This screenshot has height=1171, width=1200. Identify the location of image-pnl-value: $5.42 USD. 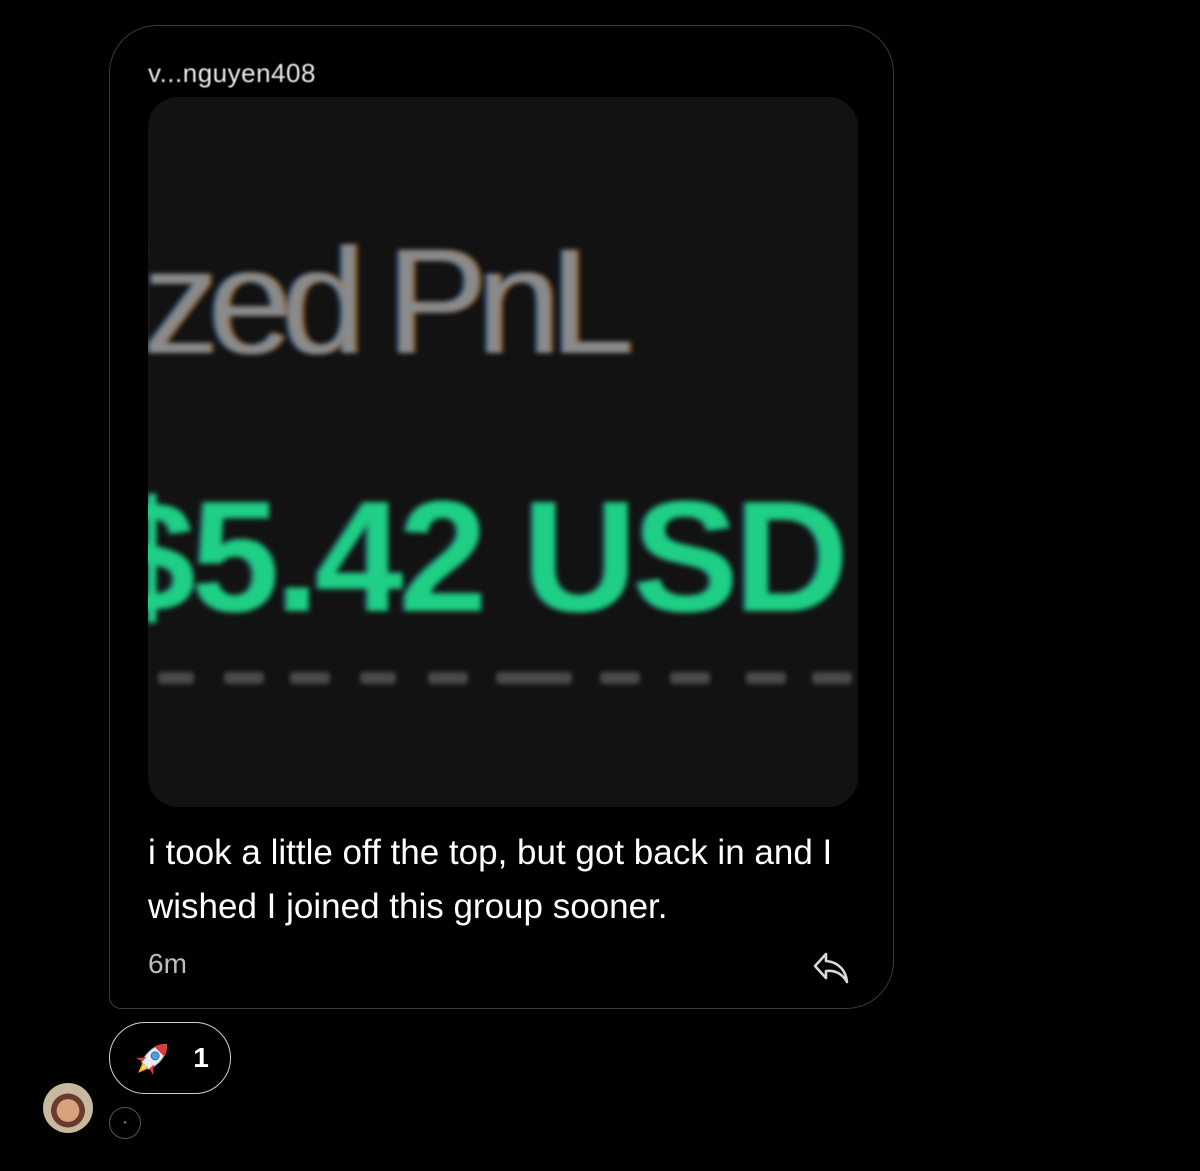
(498, 557).